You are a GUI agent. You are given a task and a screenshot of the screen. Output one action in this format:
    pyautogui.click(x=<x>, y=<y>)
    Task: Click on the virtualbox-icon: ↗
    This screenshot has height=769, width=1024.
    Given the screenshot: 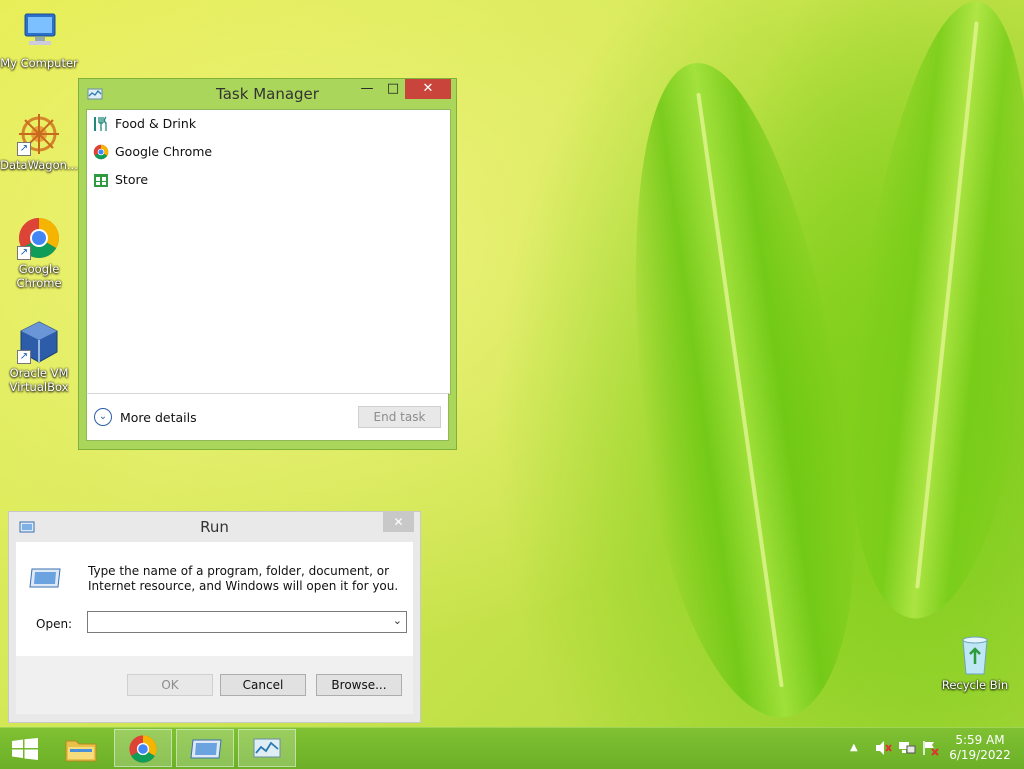 What is the action you would take?
    pyautogui.click(x=39, y=342)
    